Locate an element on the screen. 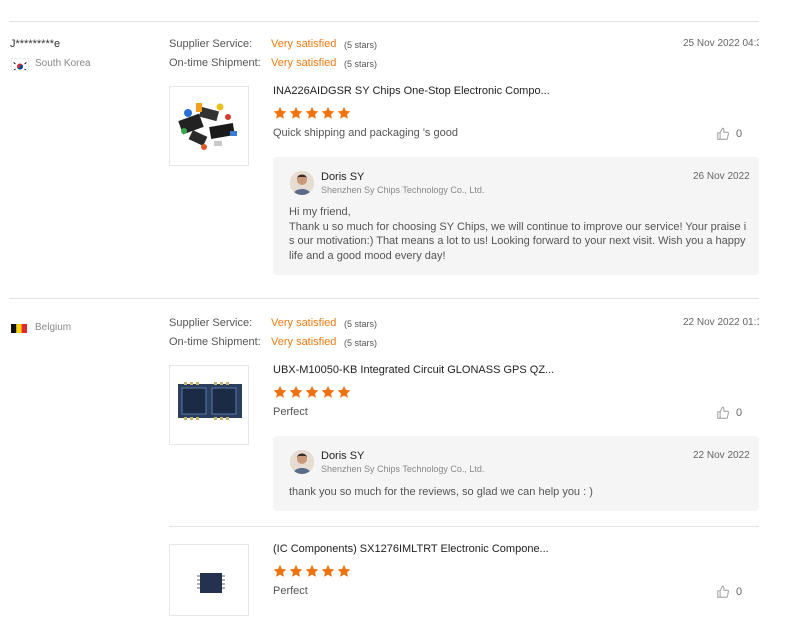 This screenshot has width=790, height=635. gps-chip-image is located at coordinates (209, 405).